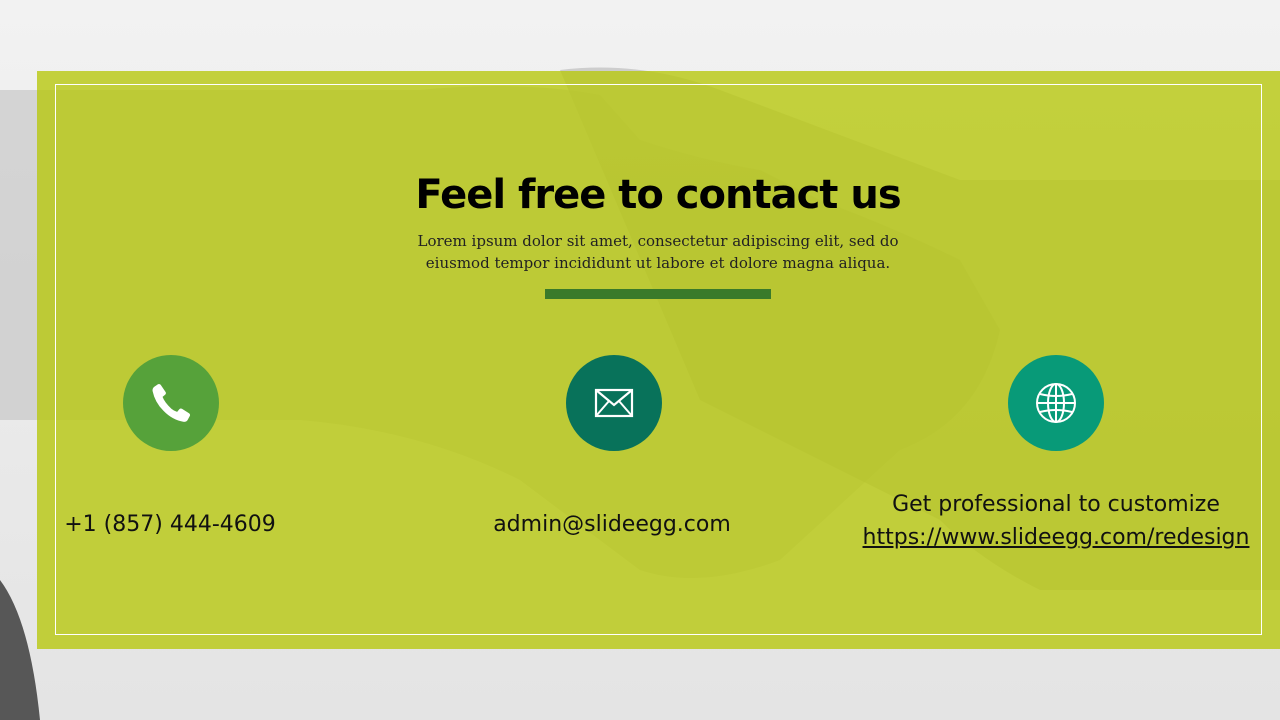 The height and width of the screenshot is (720, 1280). What do you see at coordinates (612, 524) in the screenshot?
I see `email-address: admin@slideegg.com` at bounding box center [612, 524].